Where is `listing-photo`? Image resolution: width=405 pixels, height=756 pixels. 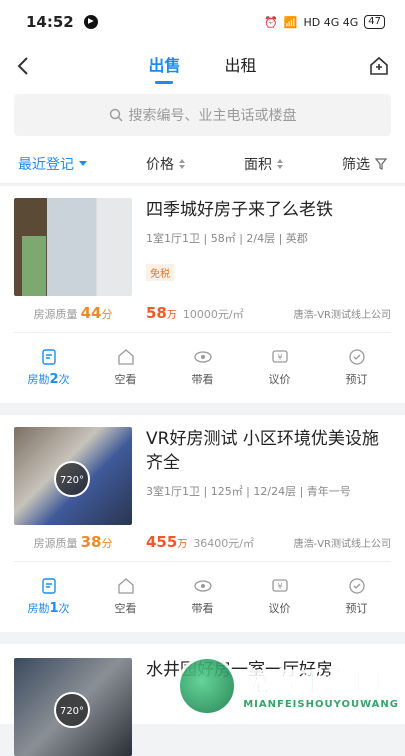
listing-photo is located at coordinates (73, 247).